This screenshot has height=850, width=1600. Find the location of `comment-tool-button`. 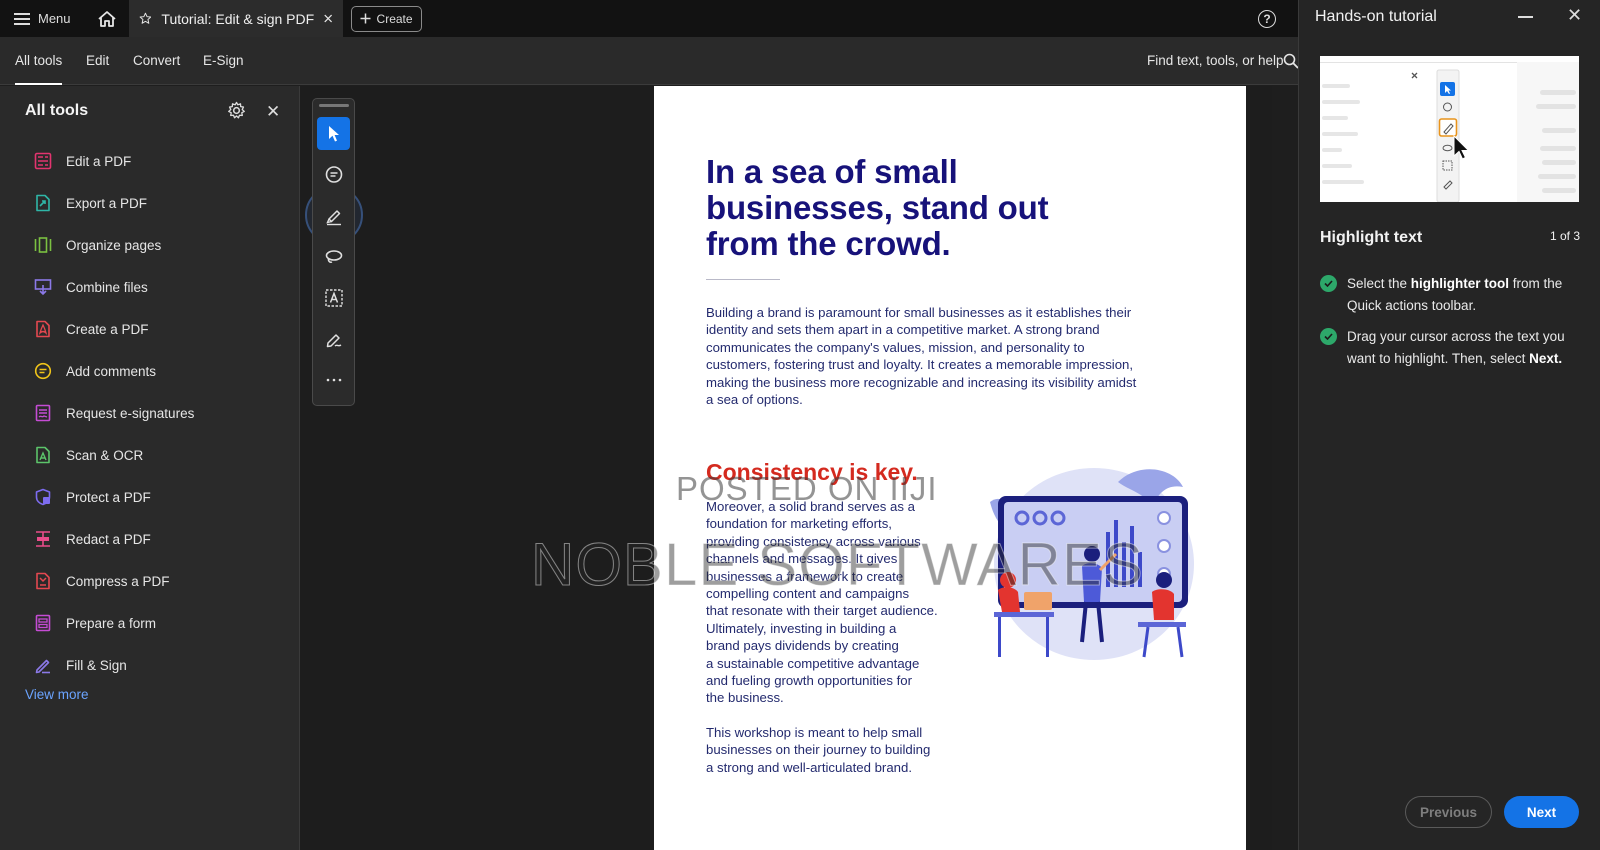

comment-tool-button is located at coordinates (333, 174).